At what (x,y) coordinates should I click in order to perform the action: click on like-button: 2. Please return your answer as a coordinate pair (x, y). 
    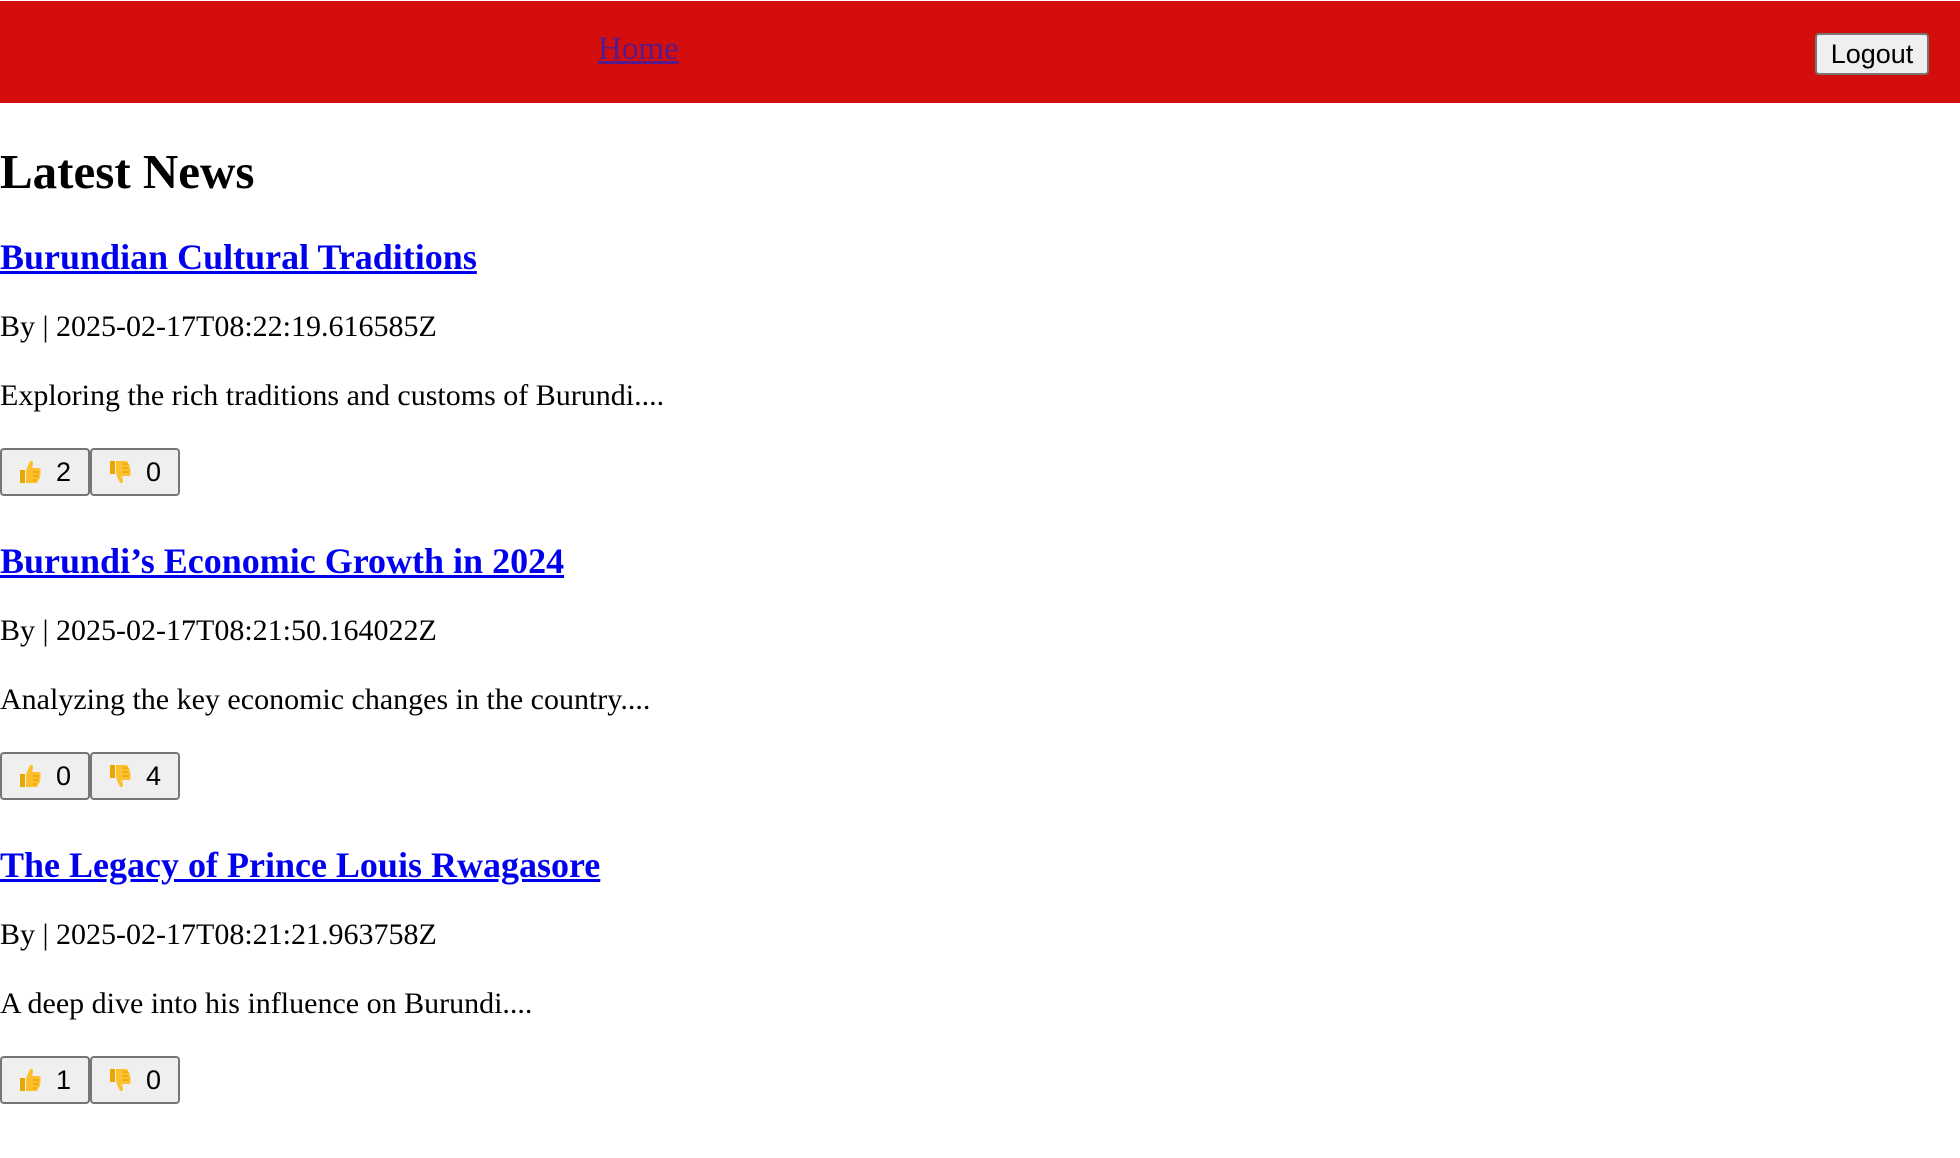
    Looking at the image, I should click on (45, 472).